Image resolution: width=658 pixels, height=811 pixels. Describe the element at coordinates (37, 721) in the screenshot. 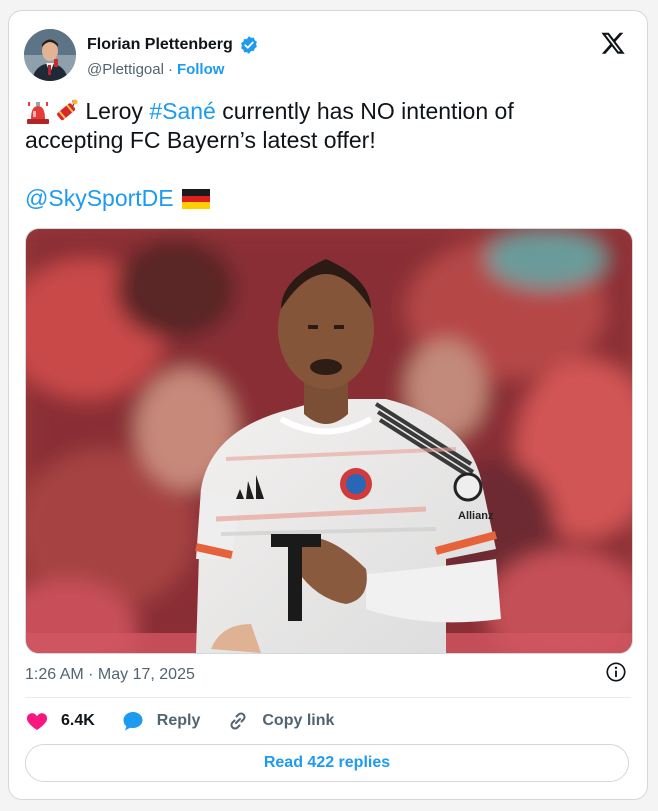

I see `heart-icon` at that location.